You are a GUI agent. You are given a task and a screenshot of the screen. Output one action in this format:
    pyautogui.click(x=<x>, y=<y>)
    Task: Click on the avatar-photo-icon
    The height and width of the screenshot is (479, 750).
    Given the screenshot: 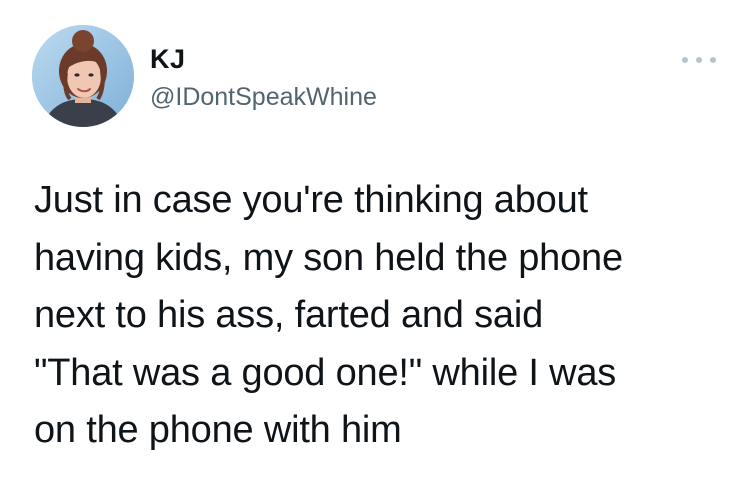 What is the action you would take?
    pyautogui.click(x=83, y=76)
    